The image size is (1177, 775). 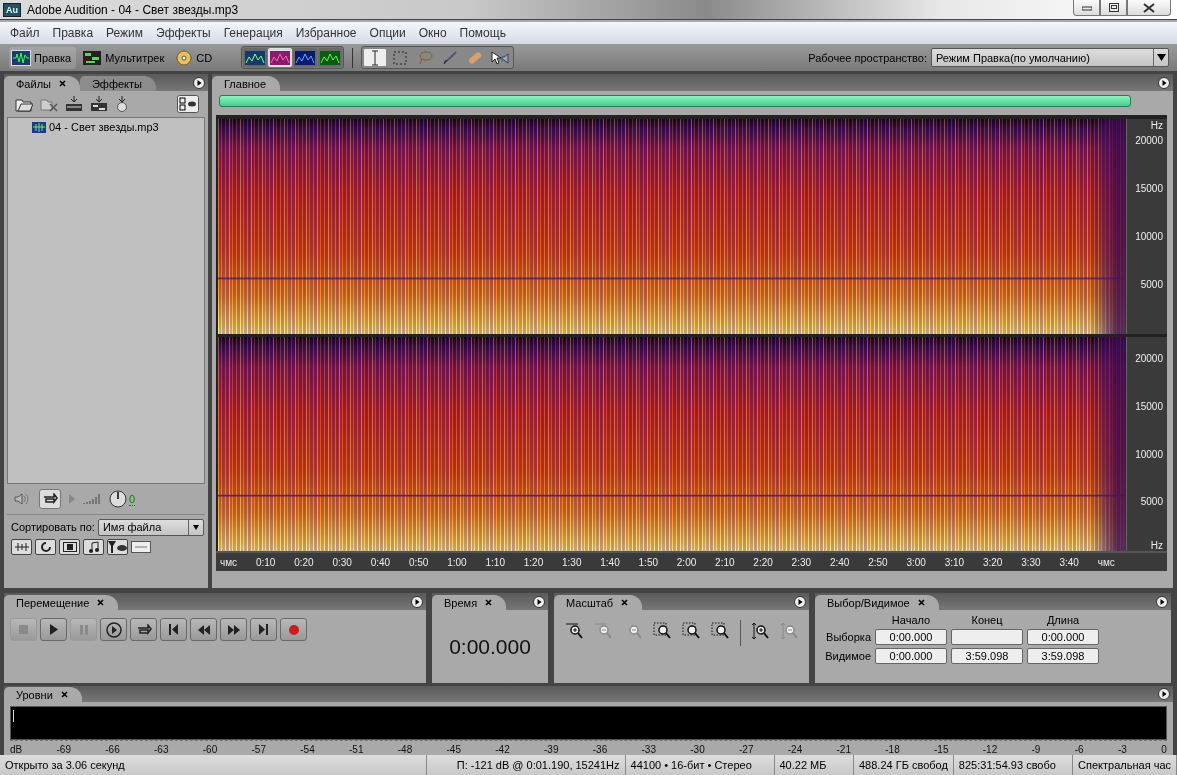 What do you see at coordinates (759, 631) in the screenshot?
I see `zoom-button` at bounding box center [759, 631].